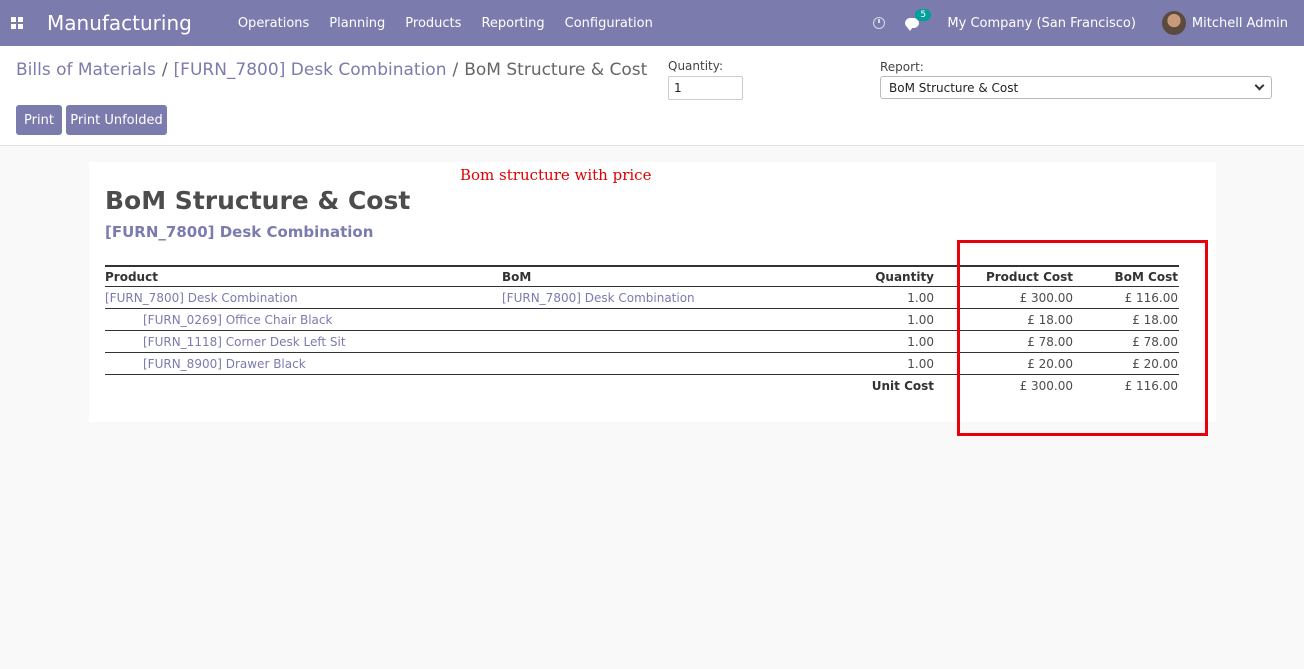 The image size is (1304, 669). Describe the element at coordinates (433, 23) in the screenshot. I see `menu-products: Products` at that location.